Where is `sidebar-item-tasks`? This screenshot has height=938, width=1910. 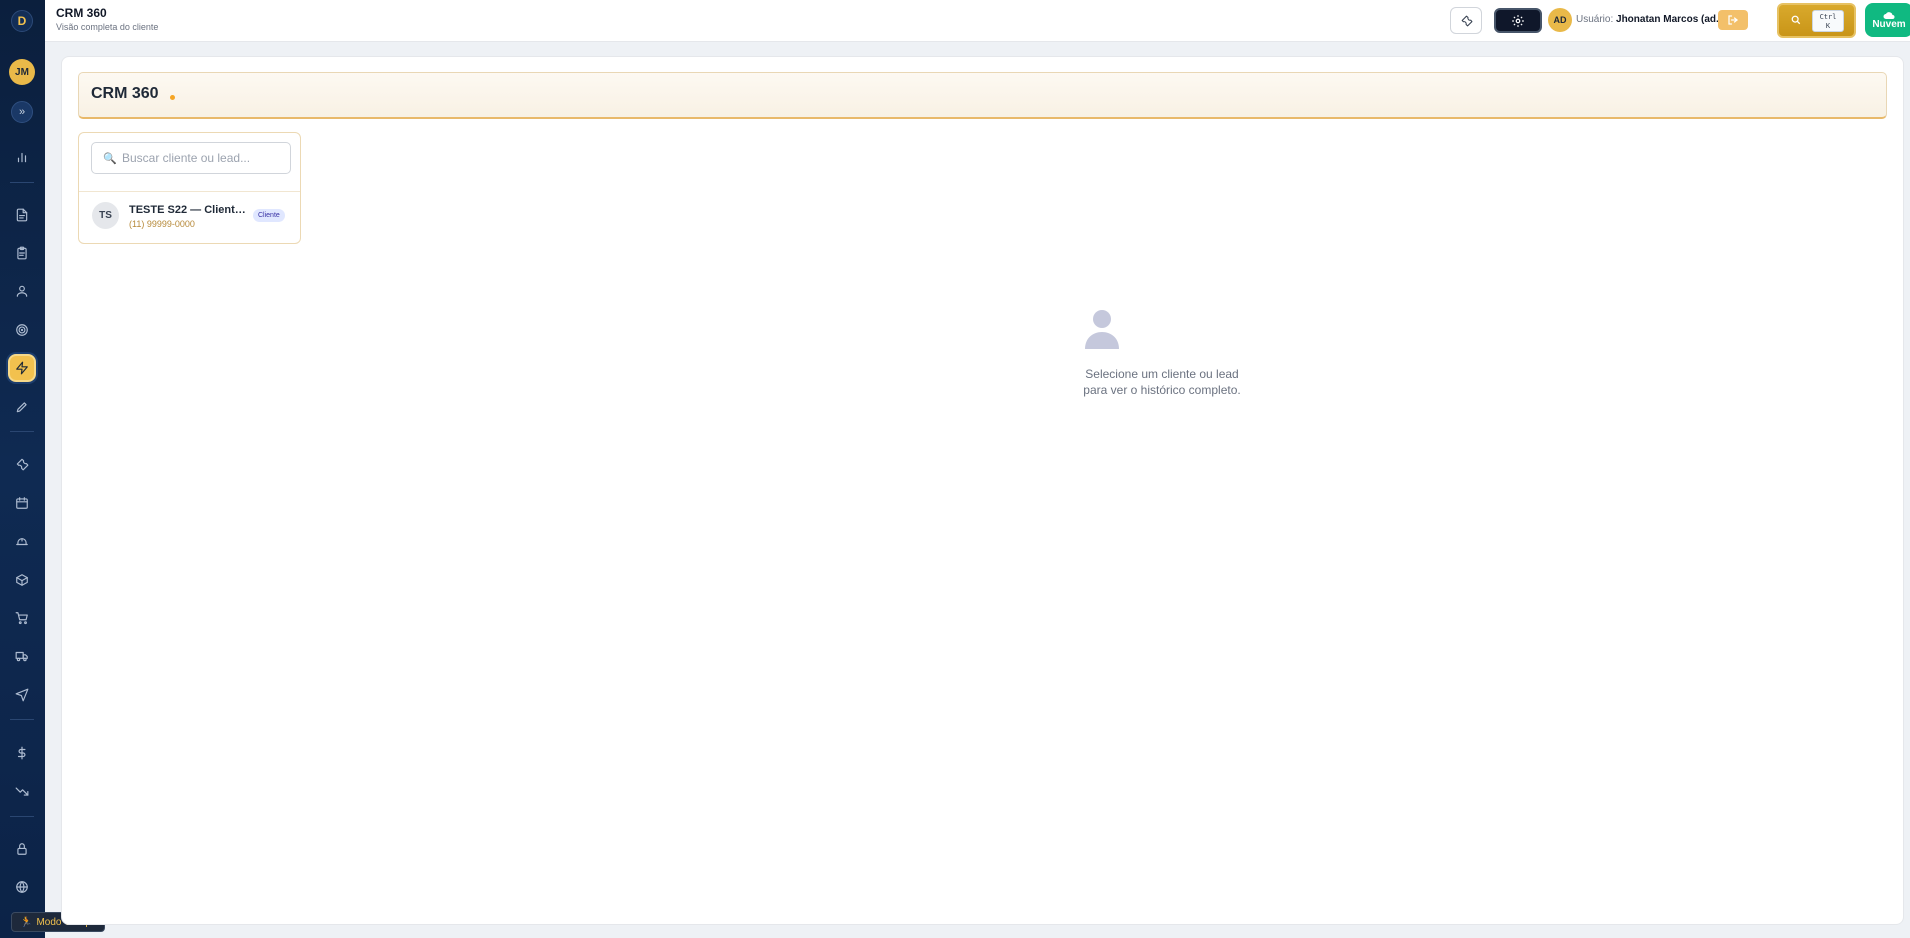 sidebar-item-tasks is located at coordinates (22, 253).